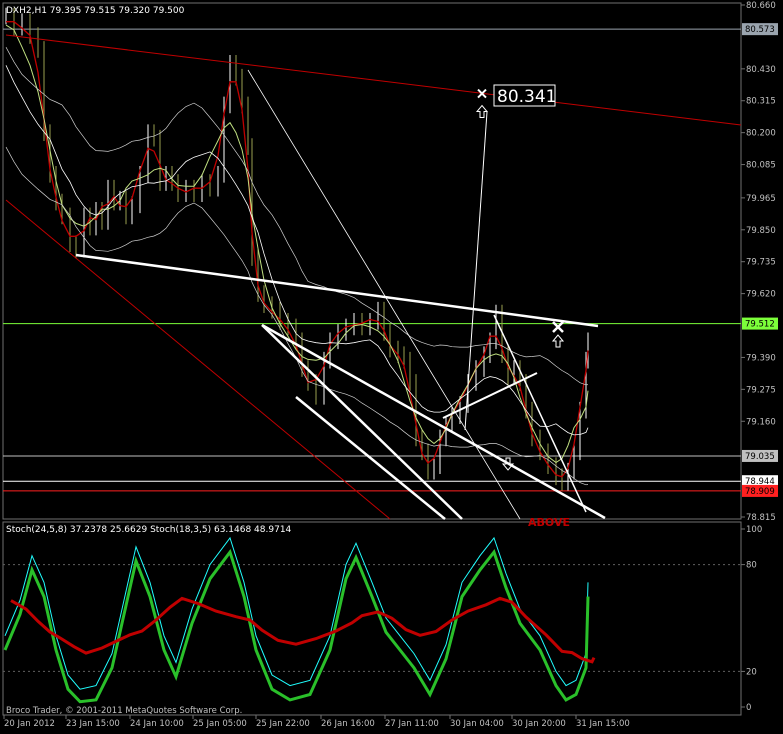  What do you see at coordinates (761, 6) in the screenshot?
I see `price-tick-label: 80.660` at bounding box center [761, 6].